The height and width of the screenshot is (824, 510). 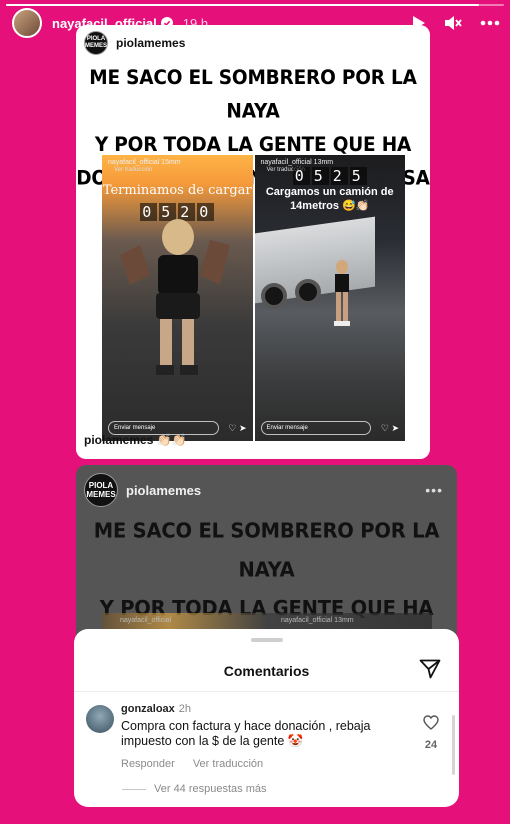 I want to click on strip-label: nayafacil_official 13mm, so click(x=317, y=620).